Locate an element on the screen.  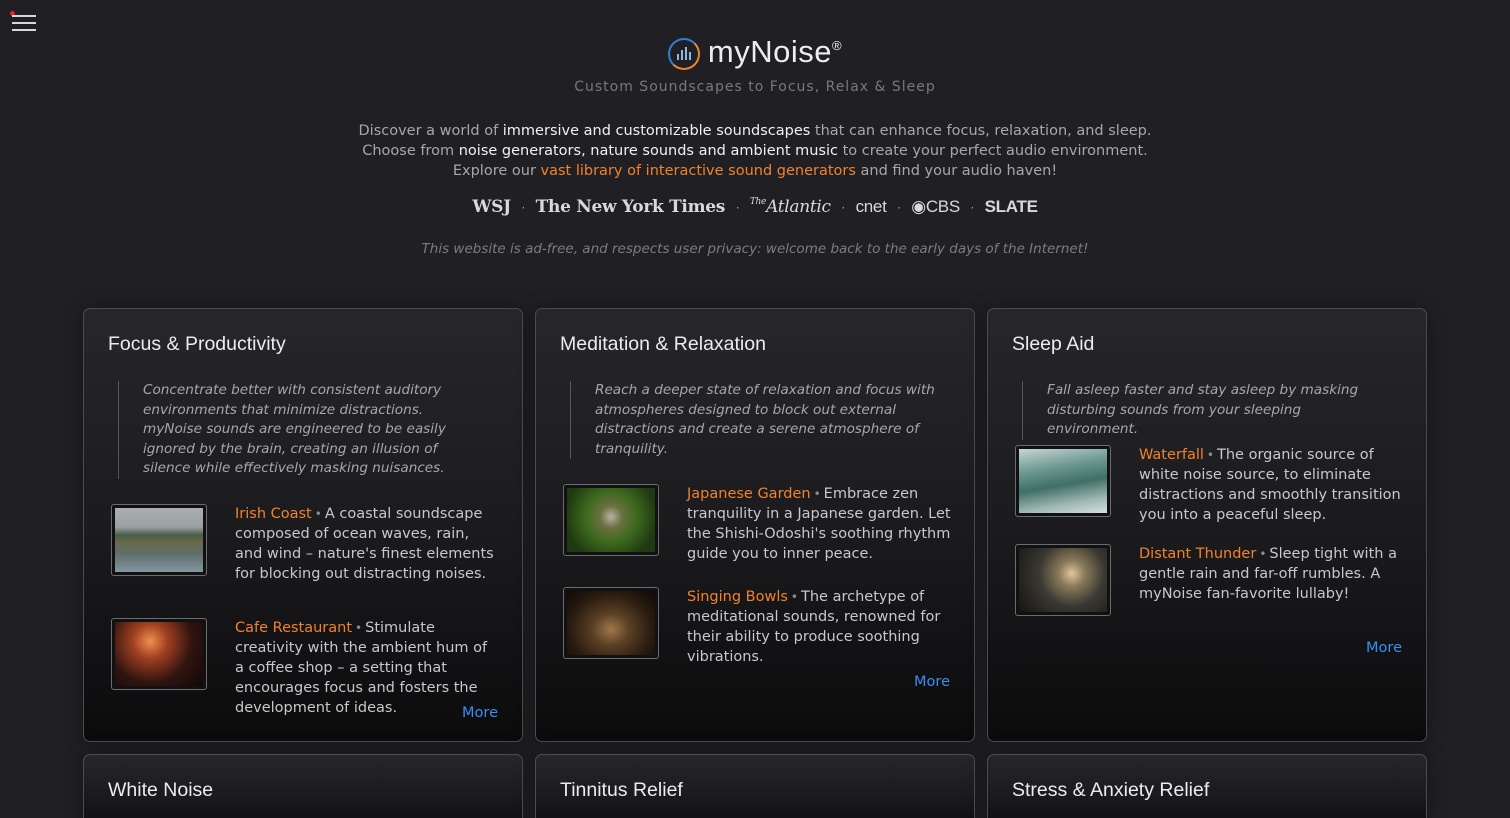
sound-name: Japanese Garden is located at coordinates (749, 494).